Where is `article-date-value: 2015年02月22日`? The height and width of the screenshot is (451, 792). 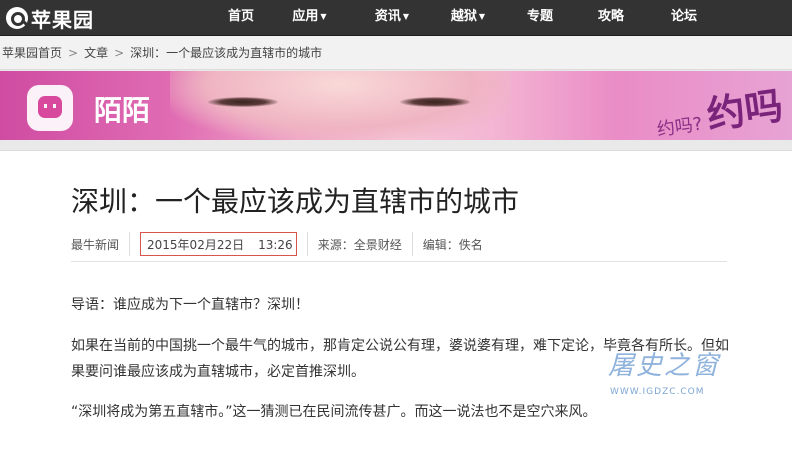
article-date-value: 2015年02月22日 is located at coordinates (196, 245).